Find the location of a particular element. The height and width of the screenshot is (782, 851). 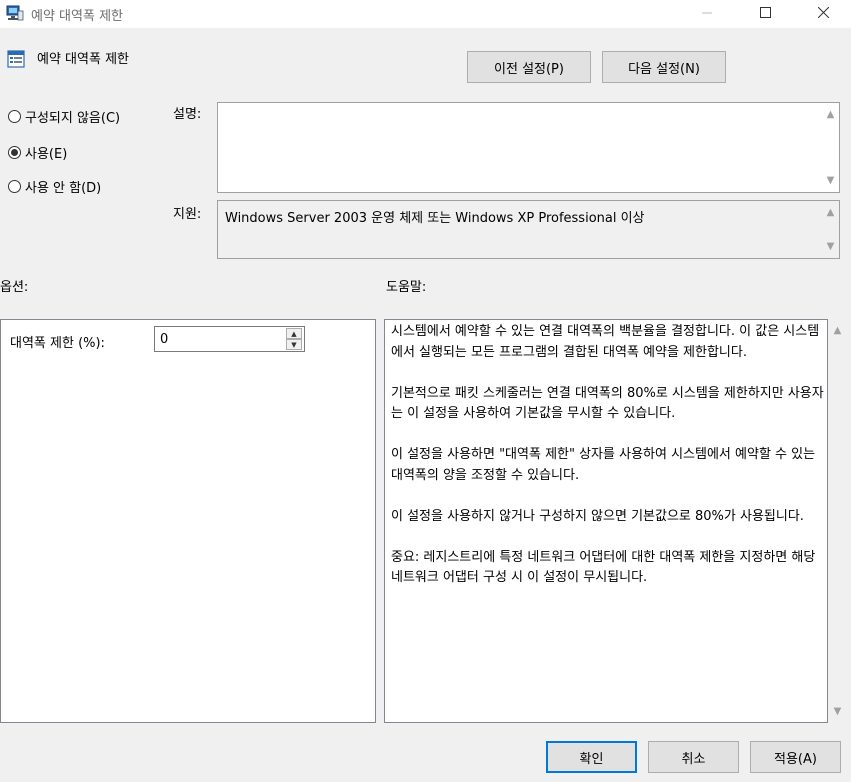

description-scrollbar: ▲ ▼ is located at coordinates (830, 147).